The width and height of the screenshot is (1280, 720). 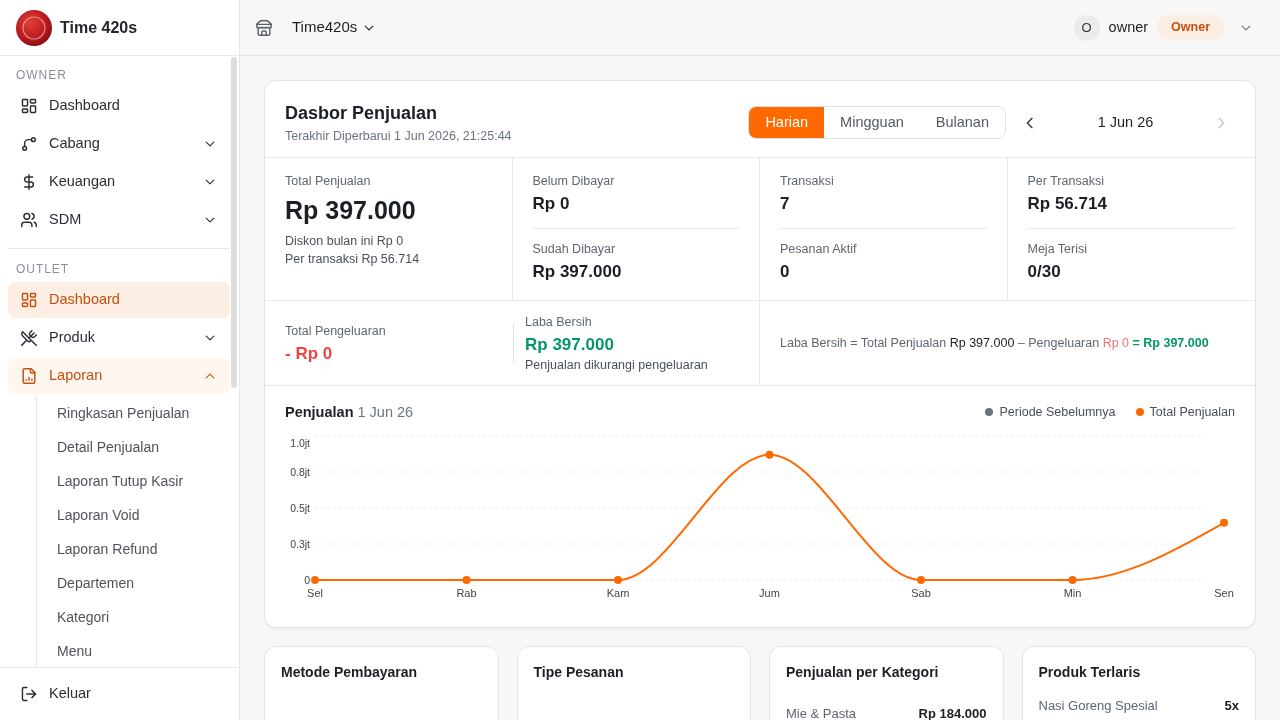 I want to click on role-badge: Owner, so click(x=1190, y=27).